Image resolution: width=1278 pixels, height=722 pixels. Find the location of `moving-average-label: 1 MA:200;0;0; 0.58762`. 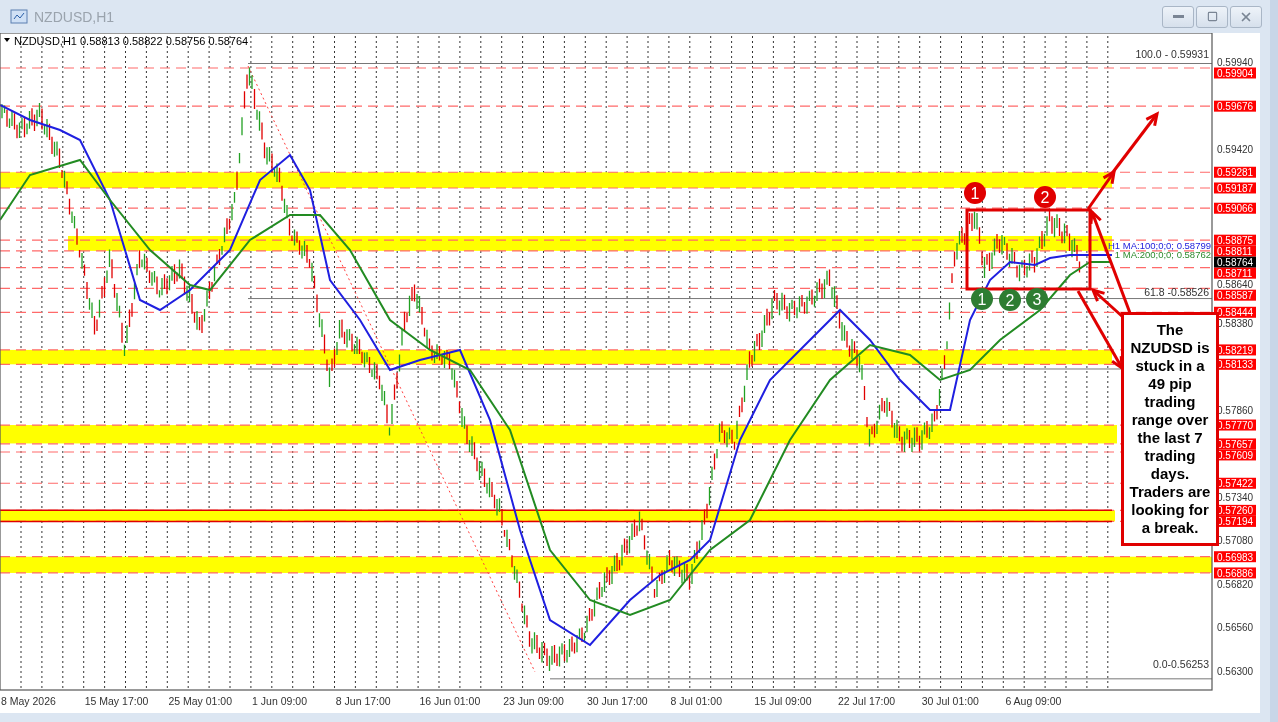

moving-average-label: 1 MA:200;0;0; 0.58762 is located at coordinates (1162, 254).